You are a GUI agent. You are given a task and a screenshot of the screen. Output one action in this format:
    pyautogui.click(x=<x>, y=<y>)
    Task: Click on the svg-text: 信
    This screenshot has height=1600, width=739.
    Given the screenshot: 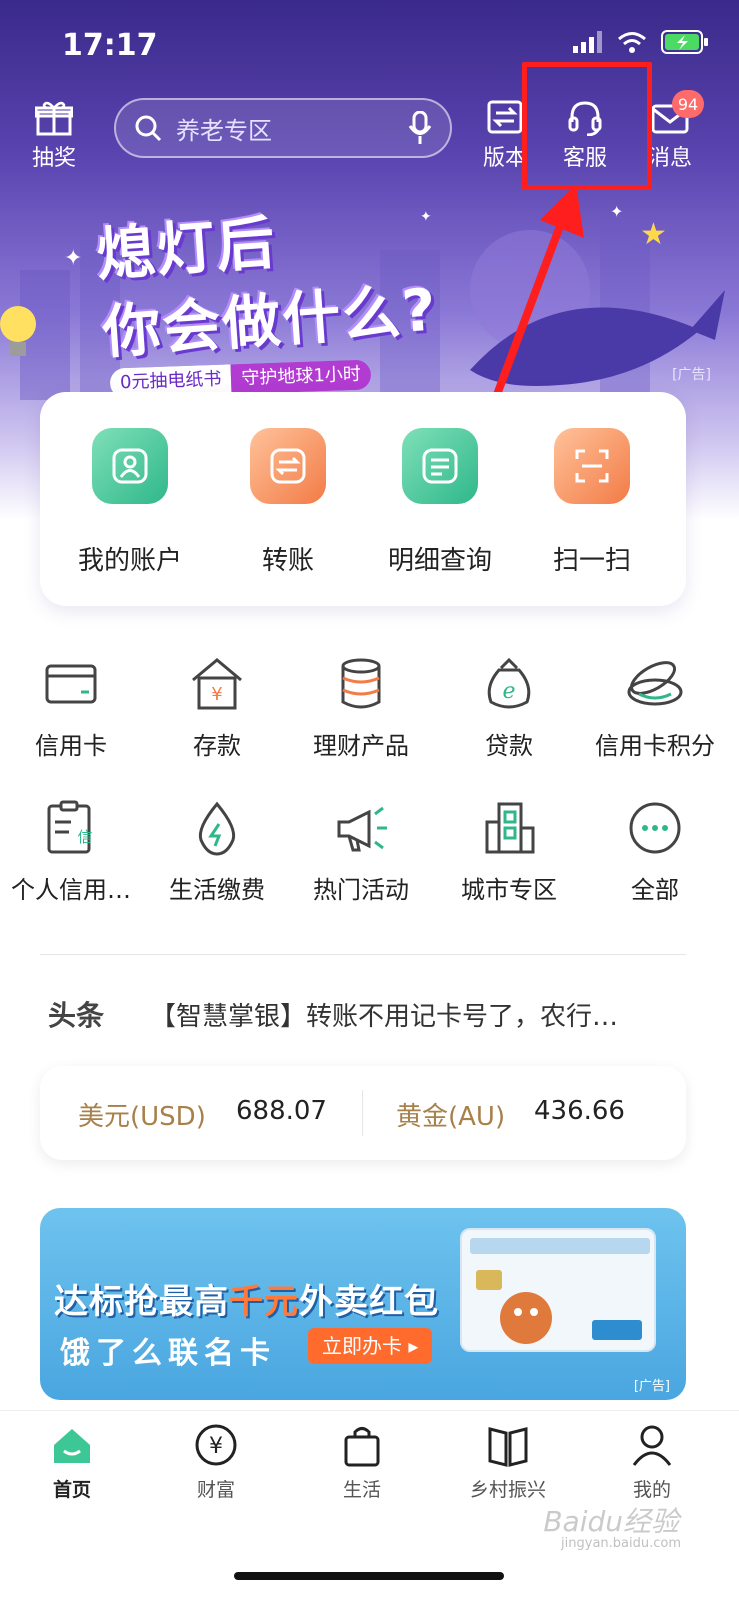 What is the action you would take?
    pyautogui.click(x=84, y=837)
    